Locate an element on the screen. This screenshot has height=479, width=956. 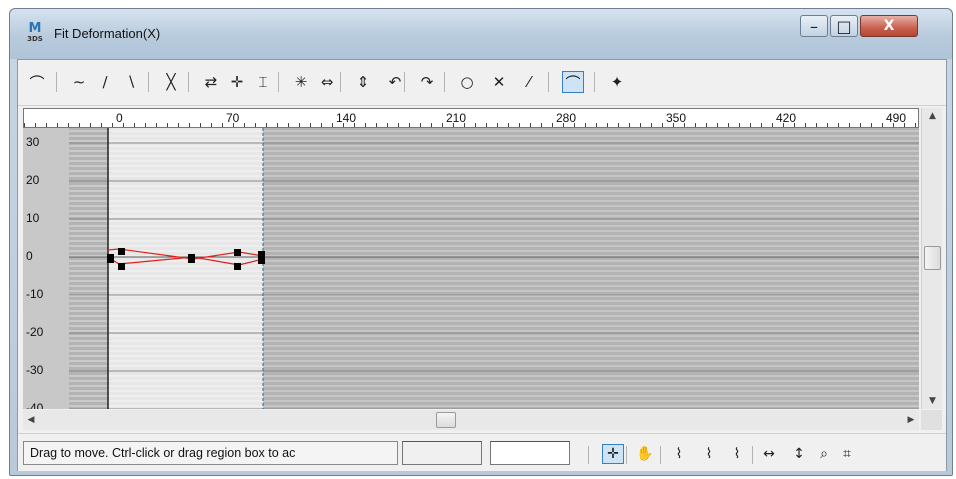
maximize-button: □ is located at coordinates (844, 26).